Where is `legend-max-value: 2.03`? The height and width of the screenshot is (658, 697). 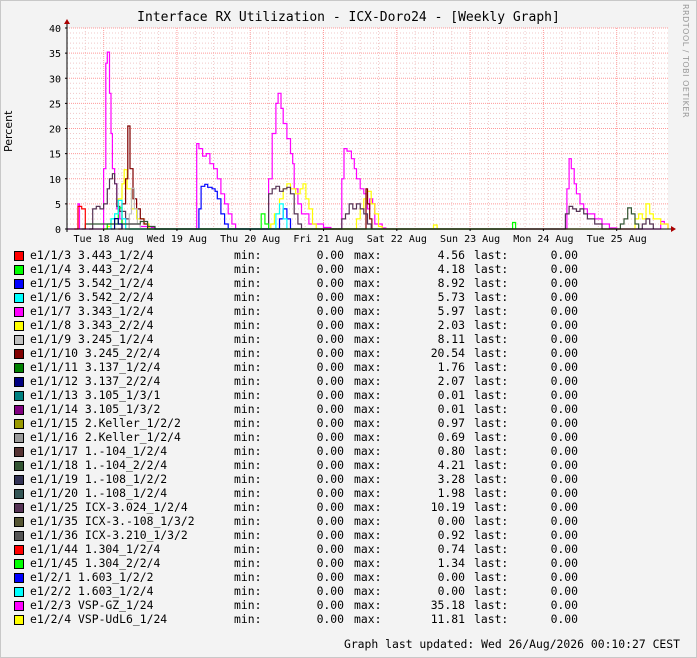
legend-max-value: 2.03 is located at coordinates (451, 325).